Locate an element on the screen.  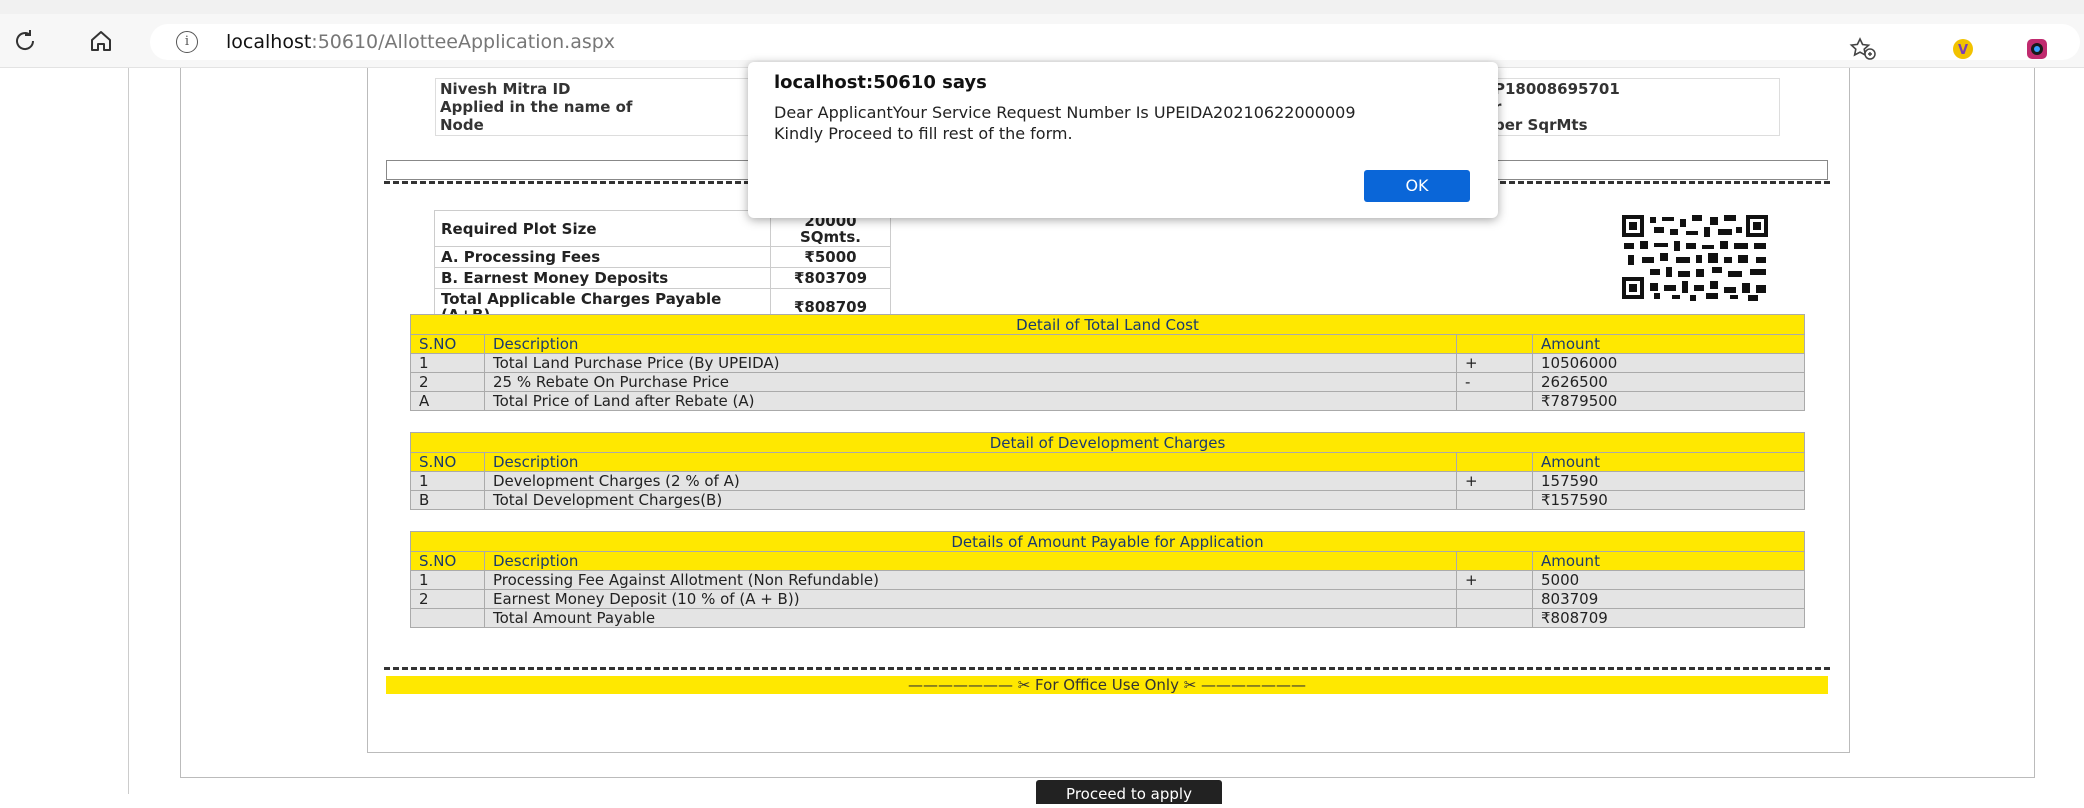
qr-finder-top-right is located at coordinates (1757, 226).